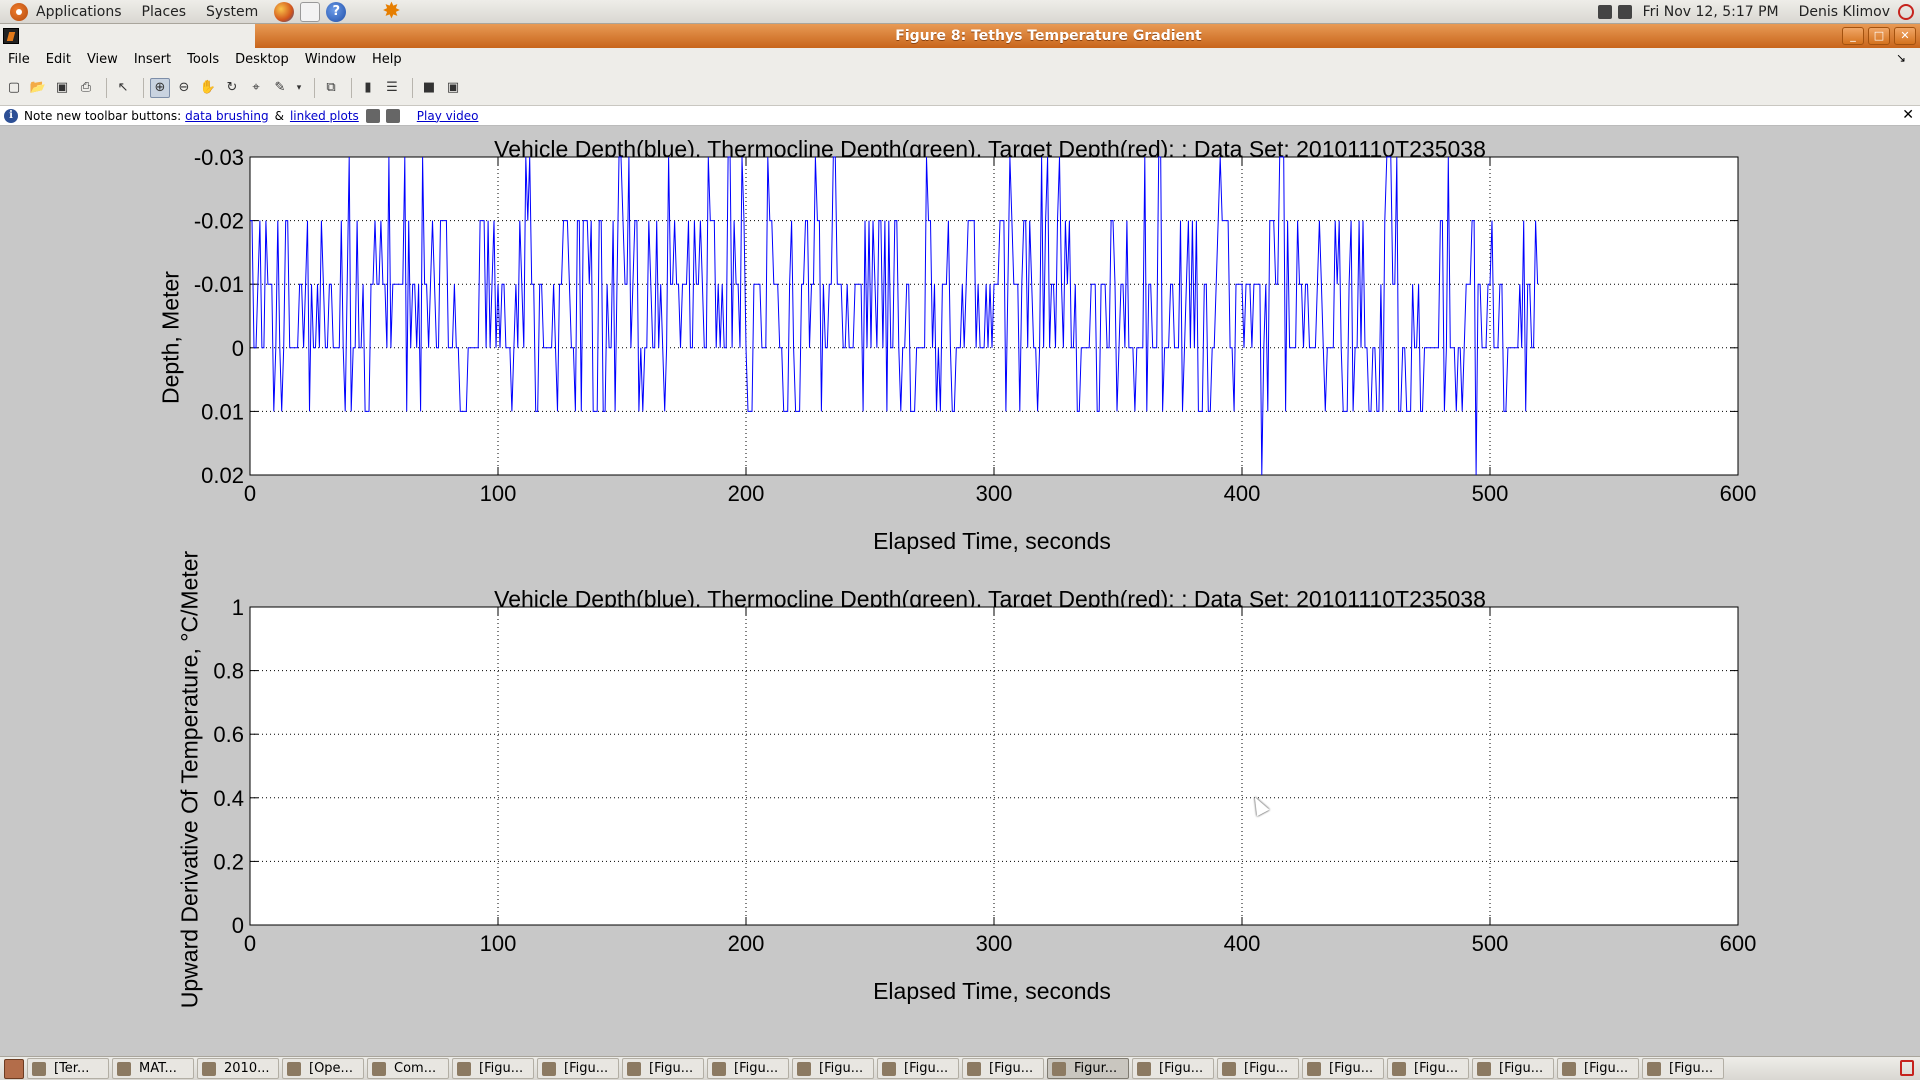 The width and height of the screenshot is (1920, 1080). I want to click on brush-icon: ✎, so click(280, 88).